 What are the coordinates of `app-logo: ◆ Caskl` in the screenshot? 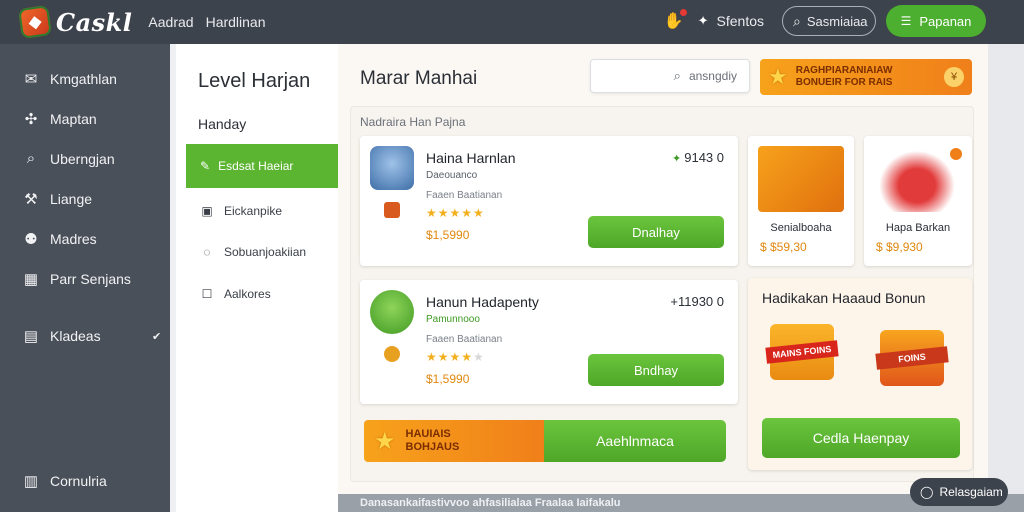 It's located at (75, 22).